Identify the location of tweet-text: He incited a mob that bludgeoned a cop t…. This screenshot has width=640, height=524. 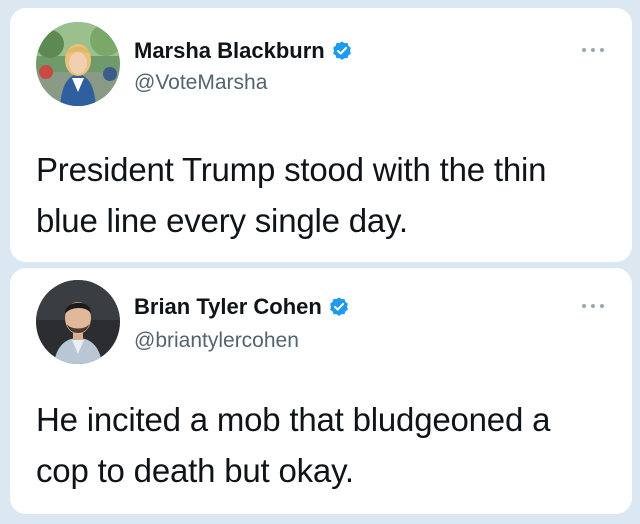
(293, 445).